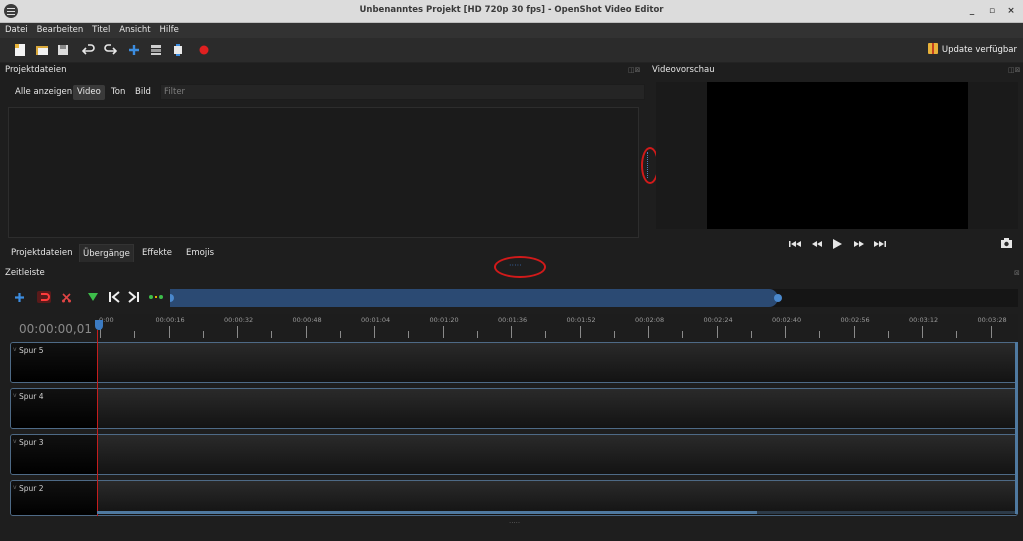 The width and height of the screenshot is (1023, 541). Describe the element at coordinates (42, 50) in the screenshot. I see `open-project-icon` at that location.